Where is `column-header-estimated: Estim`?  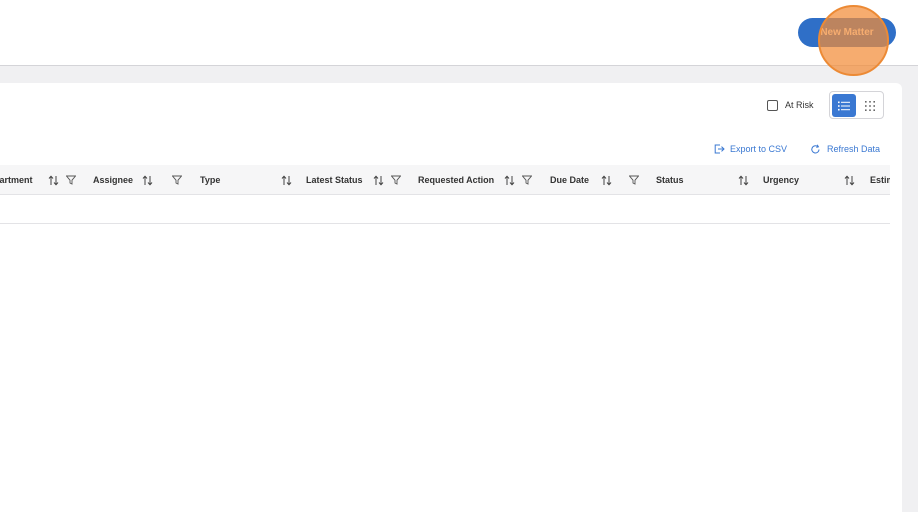 column-header-estimated: Estim is located at coordinates (880, 179).